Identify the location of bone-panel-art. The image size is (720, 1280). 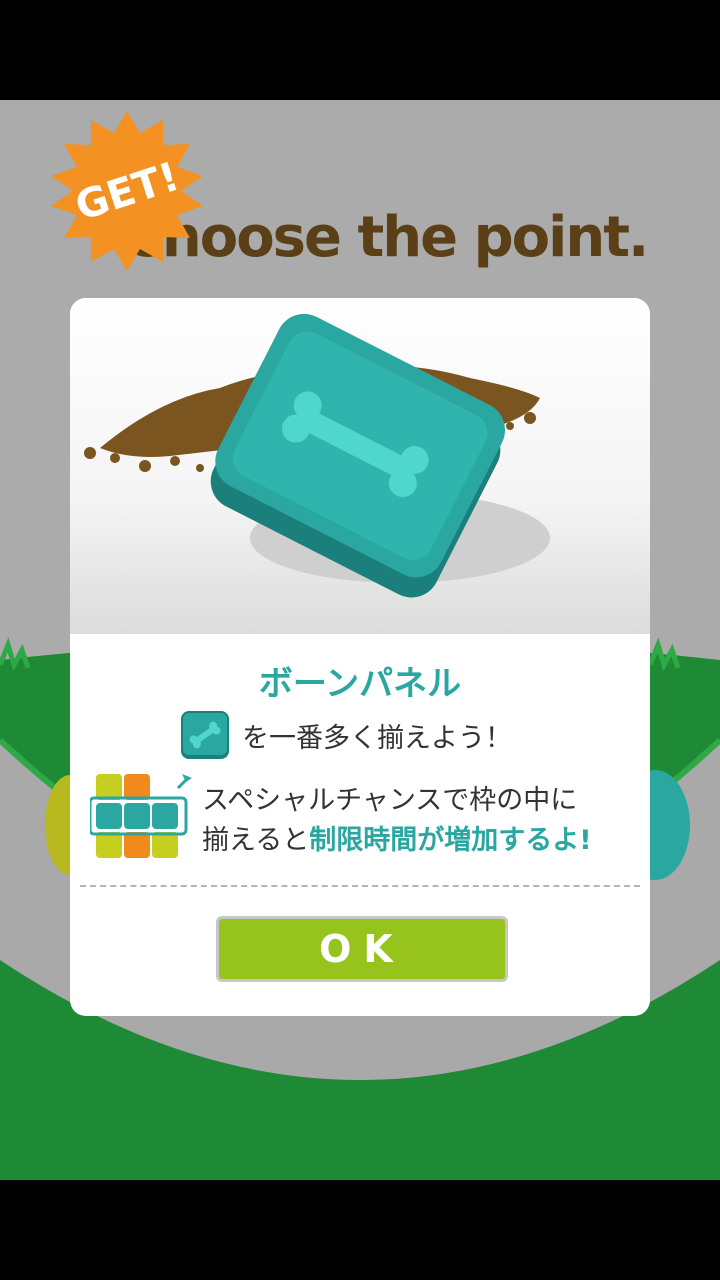
(317, 455).